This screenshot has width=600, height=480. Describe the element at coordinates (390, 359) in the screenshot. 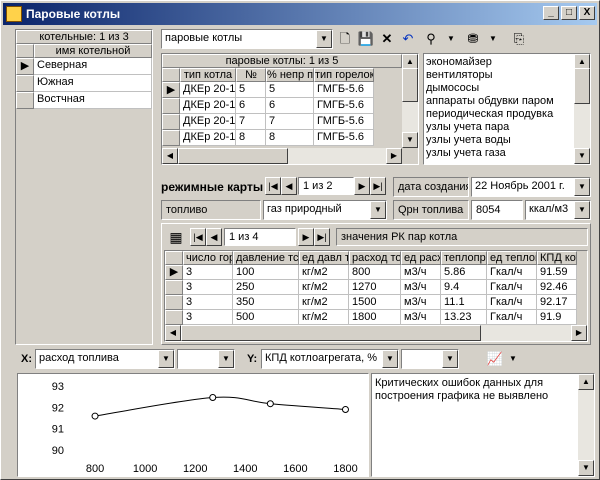

I see `y-axis-dropdown-icon: ▼` at that location.